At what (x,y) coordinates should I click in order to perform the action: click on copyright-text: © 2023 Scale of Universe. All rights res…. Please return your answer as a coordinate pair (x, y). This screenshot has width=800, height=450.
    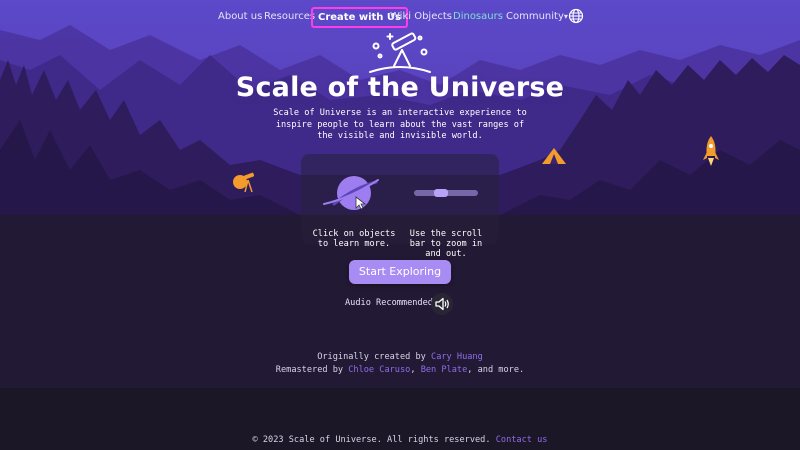
    Looking at the image, I should click on (371, 440).